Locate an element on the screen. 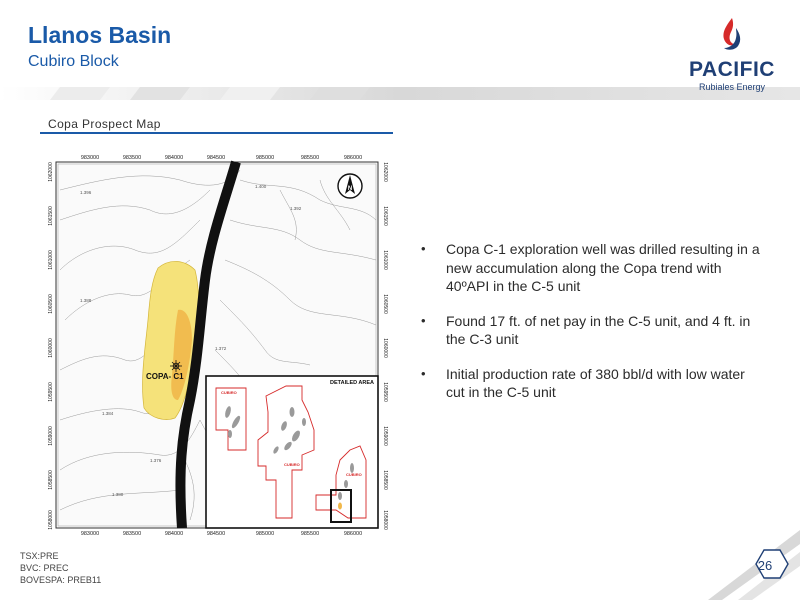 The width and height of the screenshot is (800, 600). x-tick-top: 983000 is located at coordinates (90, 158).